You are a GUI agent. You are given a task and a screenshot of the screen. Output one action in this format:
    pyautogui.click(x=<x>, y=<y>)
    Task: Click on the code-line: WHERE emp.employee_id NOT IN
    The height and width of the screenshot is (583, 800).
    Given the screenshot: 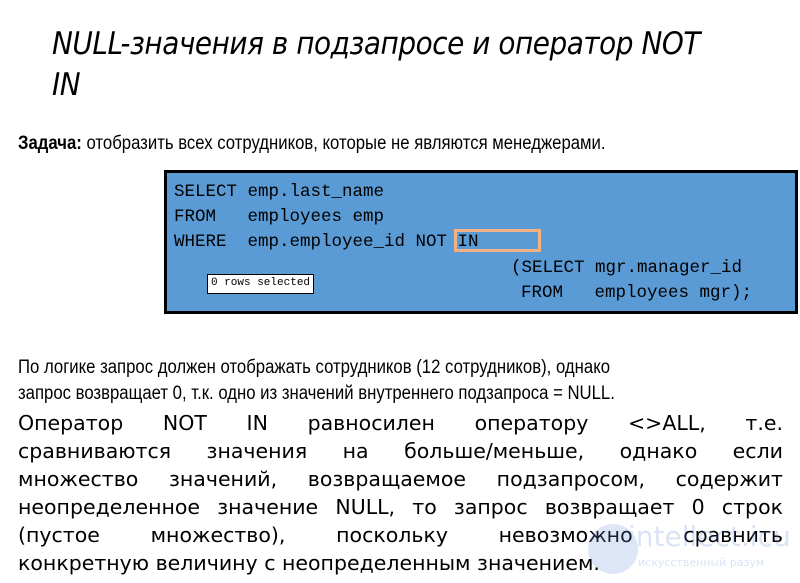 What is the action you would take?
    pyautogui.click(x=326, y=242)
    